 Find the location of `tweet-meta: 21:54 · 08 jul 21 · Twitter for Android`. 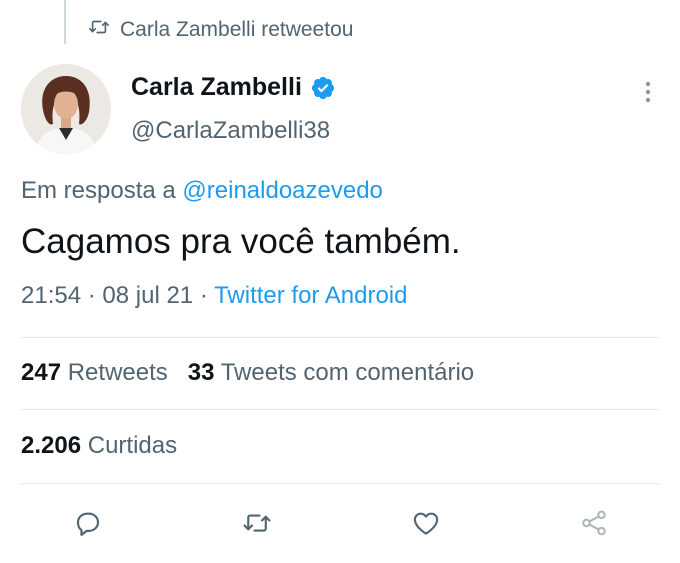

tweet-meta: 21:54 · 08 jul 21 · Twitter for Android is located at coordinates (214, 296).